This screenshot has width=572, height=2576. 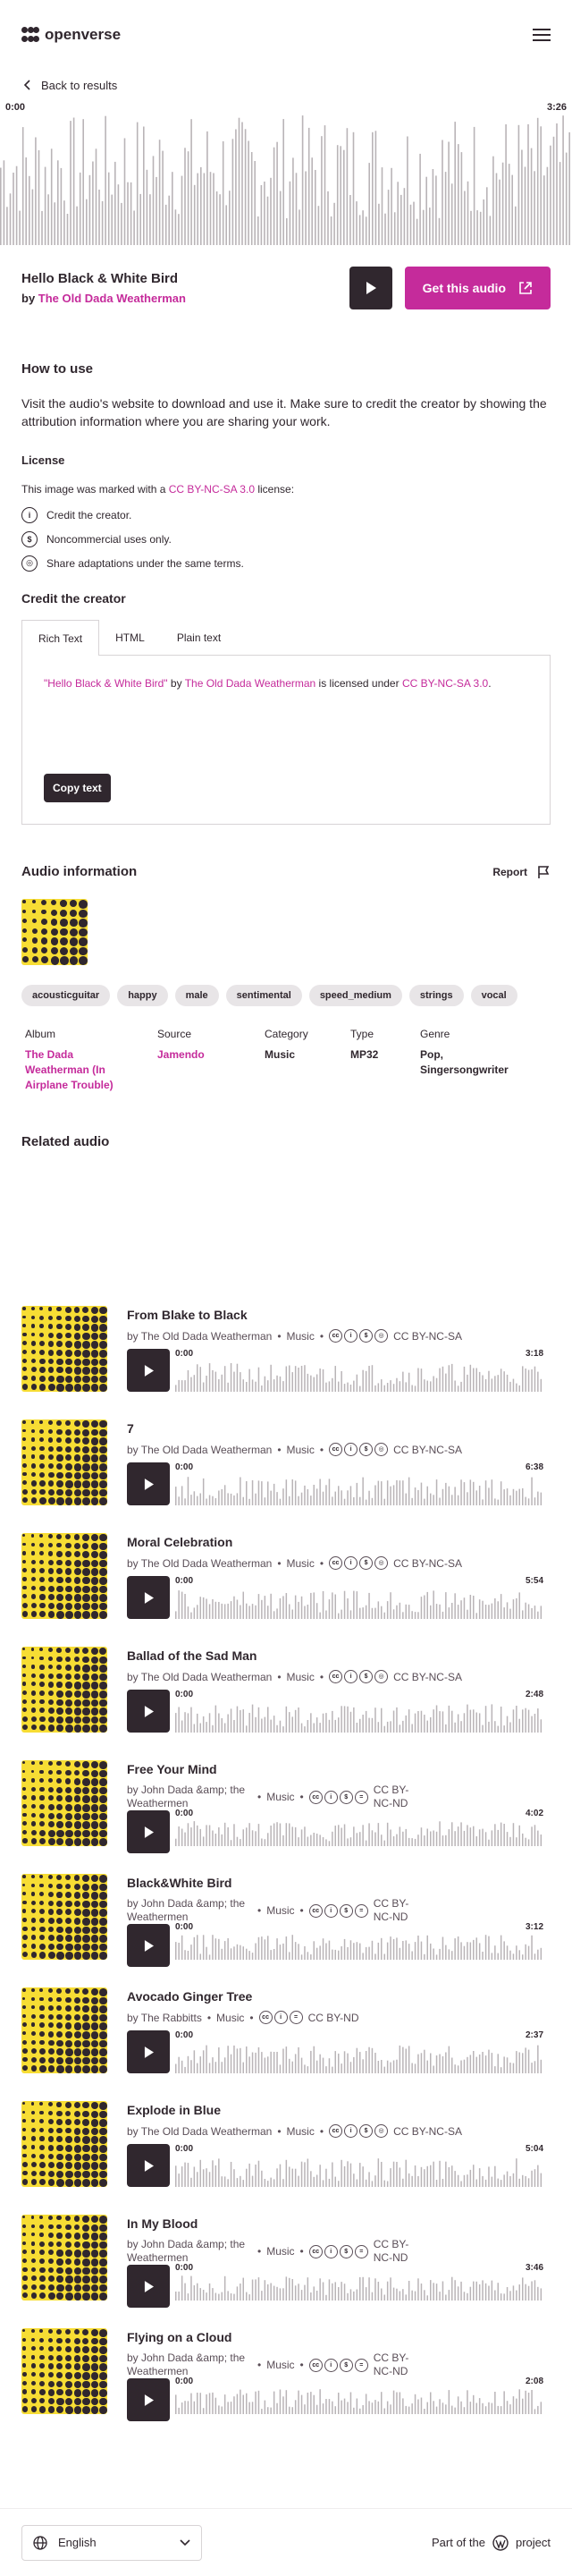 What do you see at coordinates (355, 995) in the screenshot?
I see `tag-speed_medium: speed_medium` at bounding box center [355, 995].